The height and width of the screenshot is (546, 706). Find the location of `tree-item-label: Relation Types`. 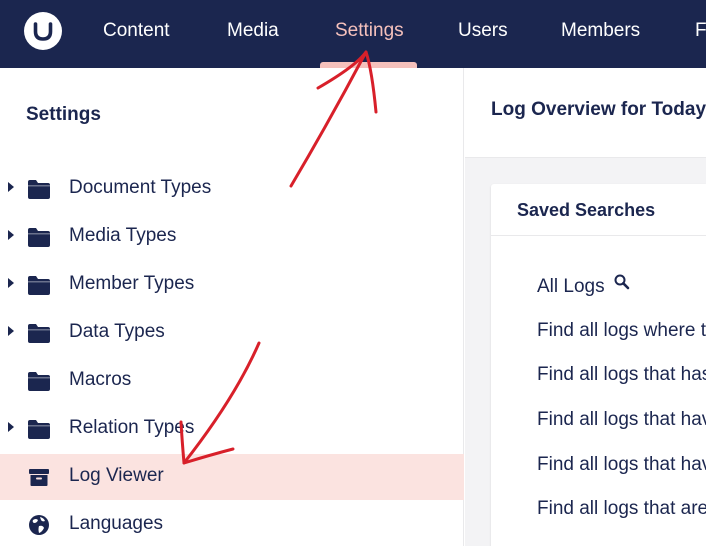

tree-item-label: Relation Types is located at coordinates (132, 427).